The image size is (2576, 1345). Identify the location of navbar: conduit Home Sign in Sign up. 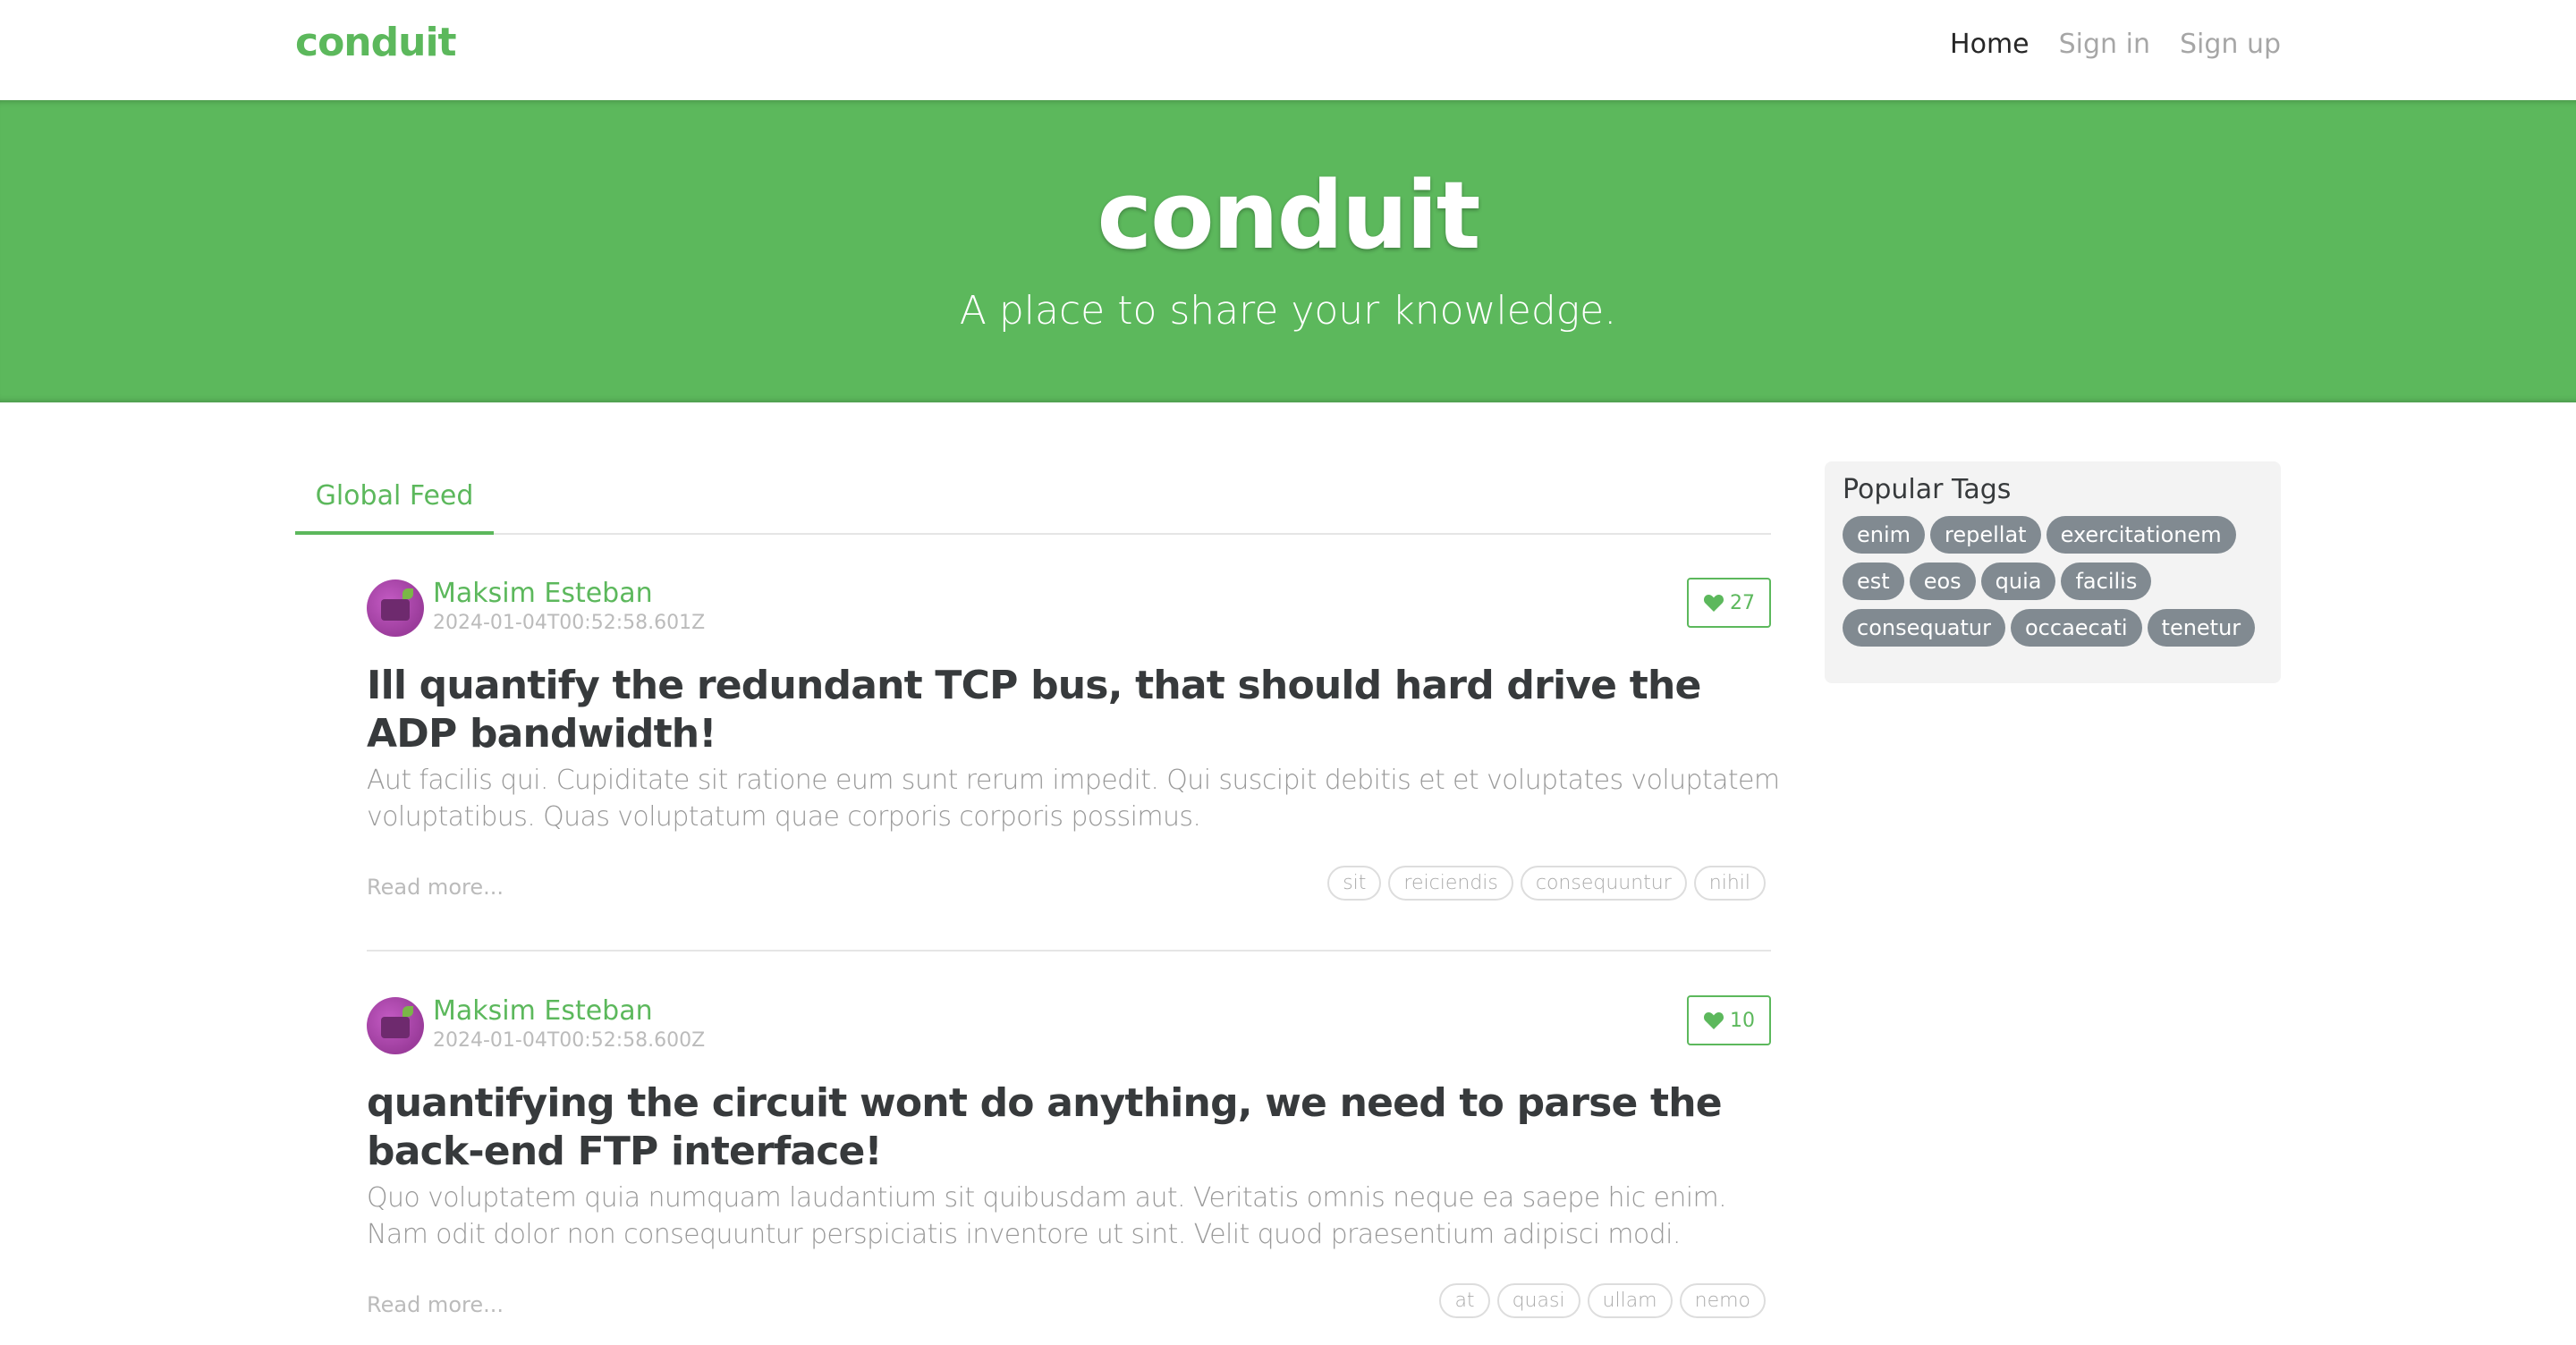
(1288, 50).